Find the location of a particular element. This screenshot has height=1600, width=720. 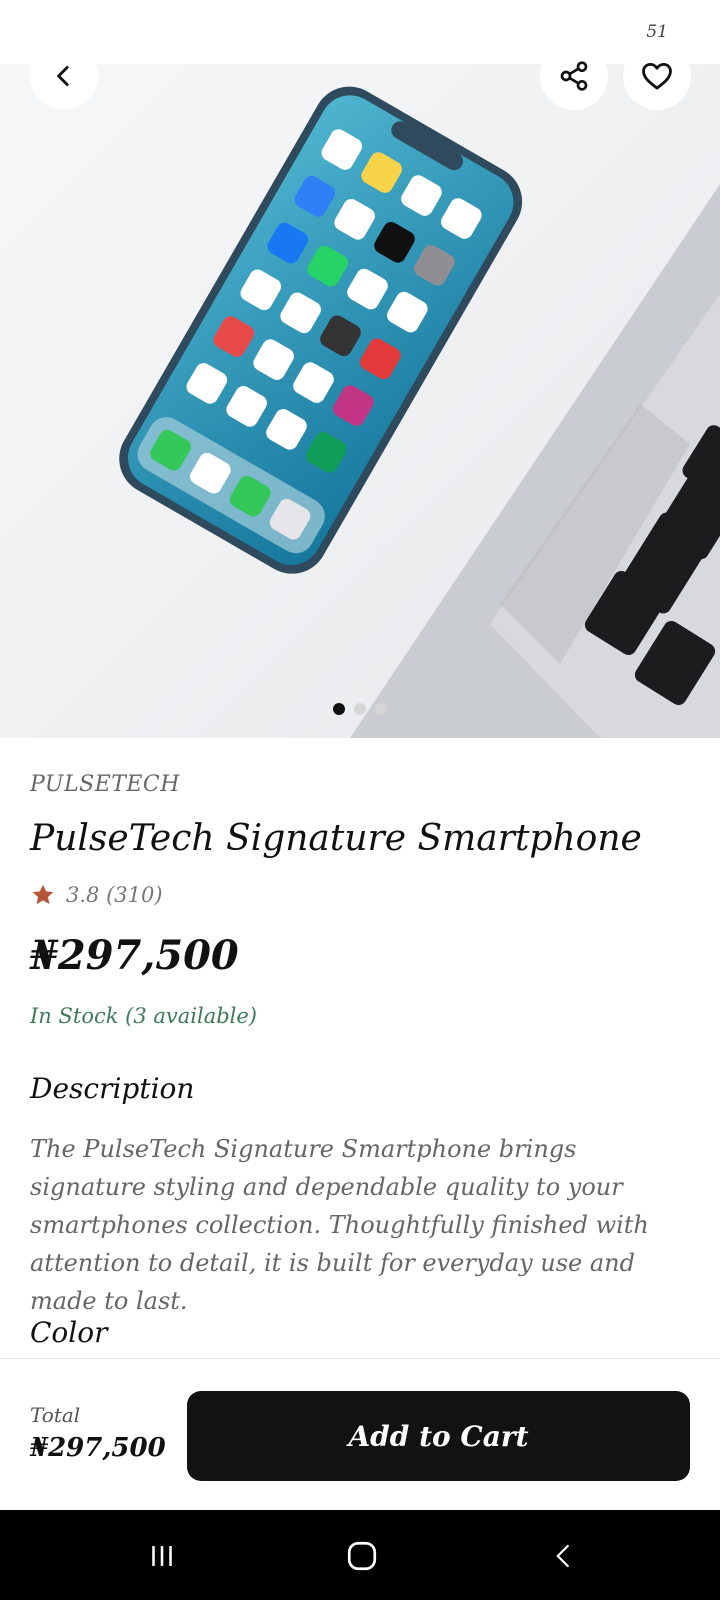

share-icon is located at coordinates (574, 76).